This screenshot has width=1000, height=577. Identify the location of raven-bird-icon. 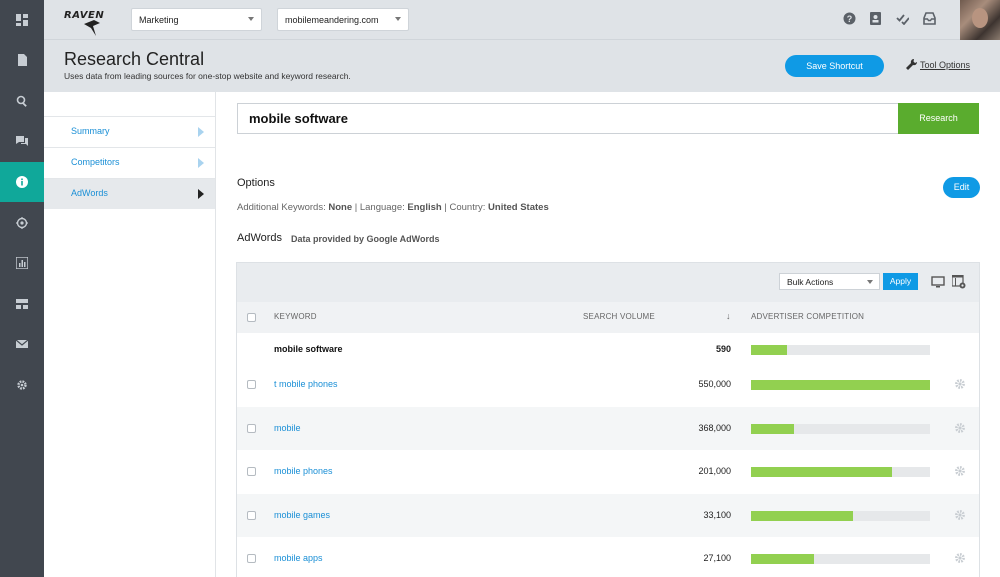
(92, 28).